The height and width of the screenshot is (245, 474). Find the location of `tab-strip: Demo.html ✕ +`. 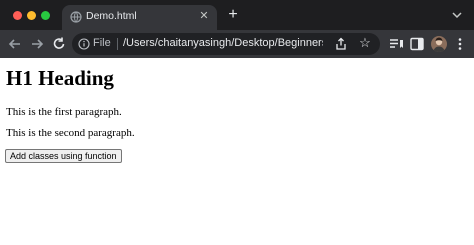

tab-strip: Demo.html ✕ + is located at coordinates (237, 15).